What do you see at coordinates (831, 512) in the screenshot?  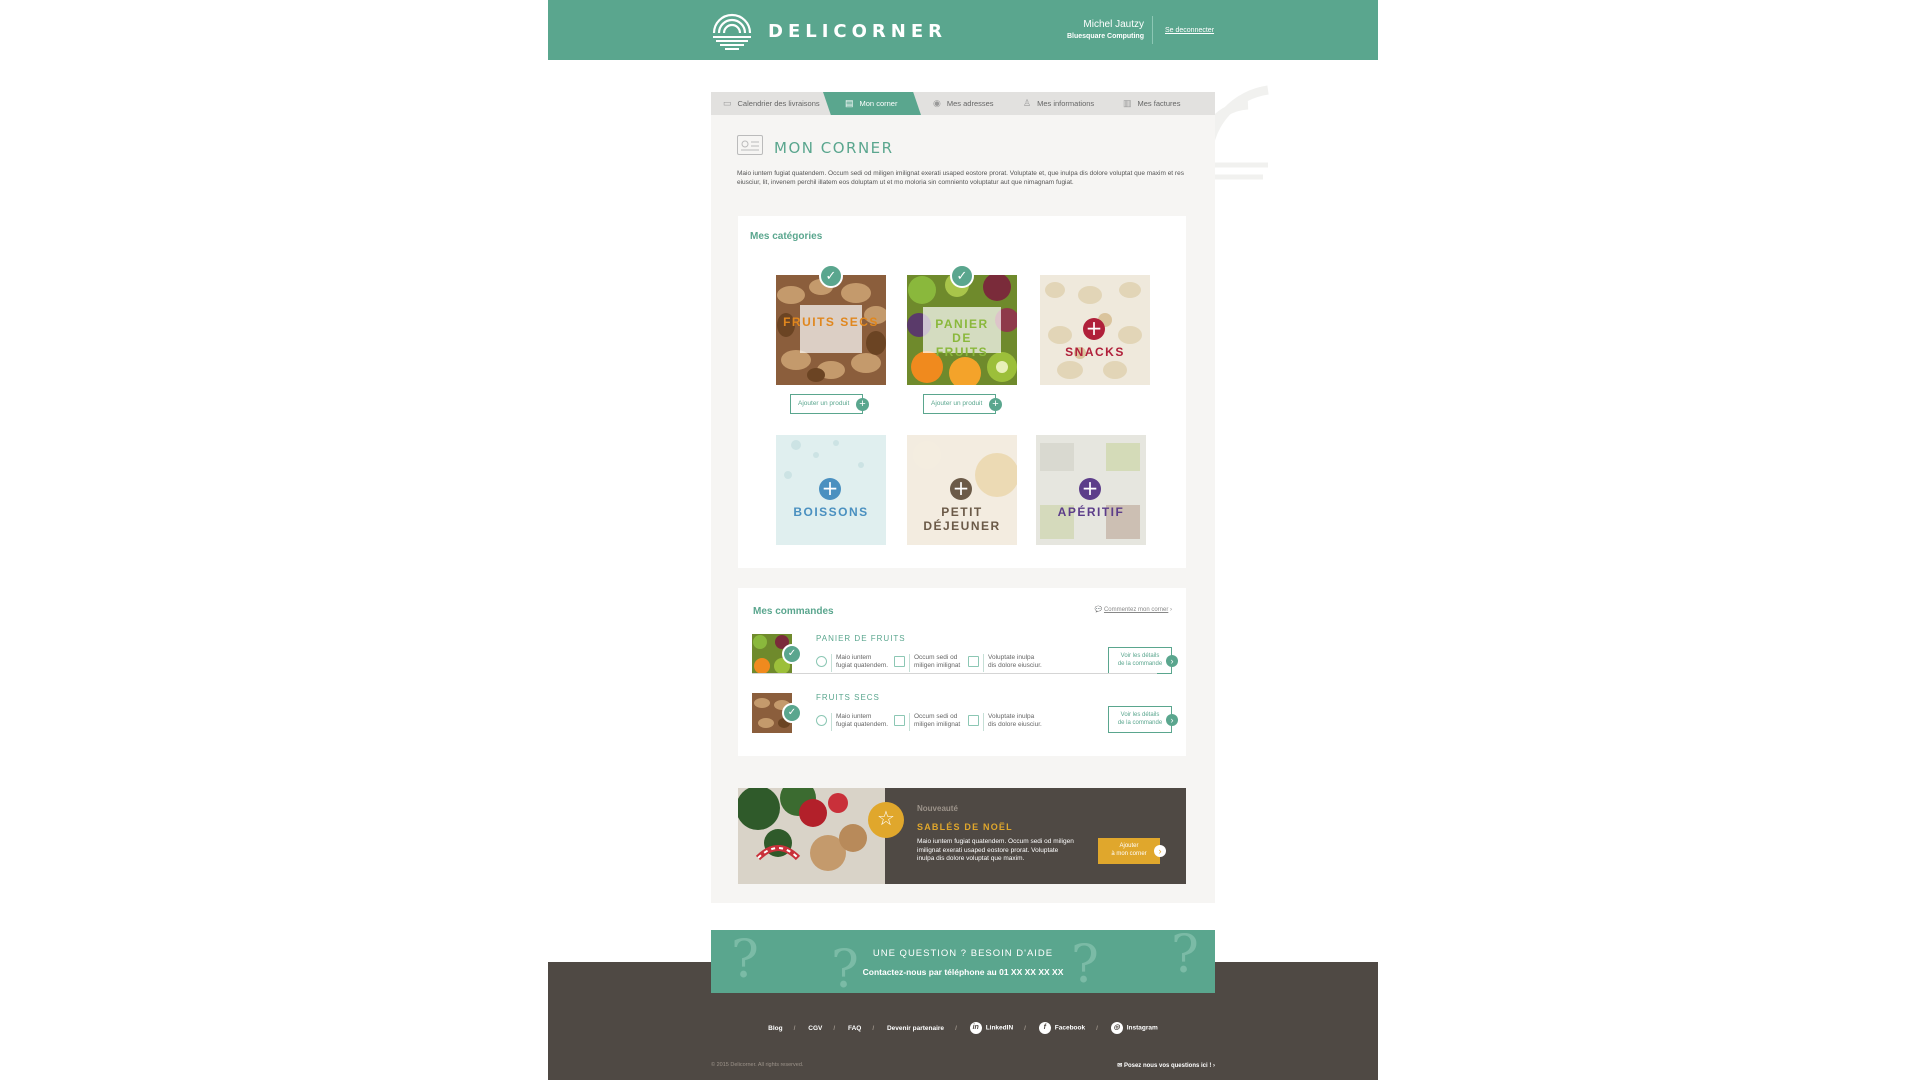 I see `category-label: BOISSONS` at bounding box center [831, 512].